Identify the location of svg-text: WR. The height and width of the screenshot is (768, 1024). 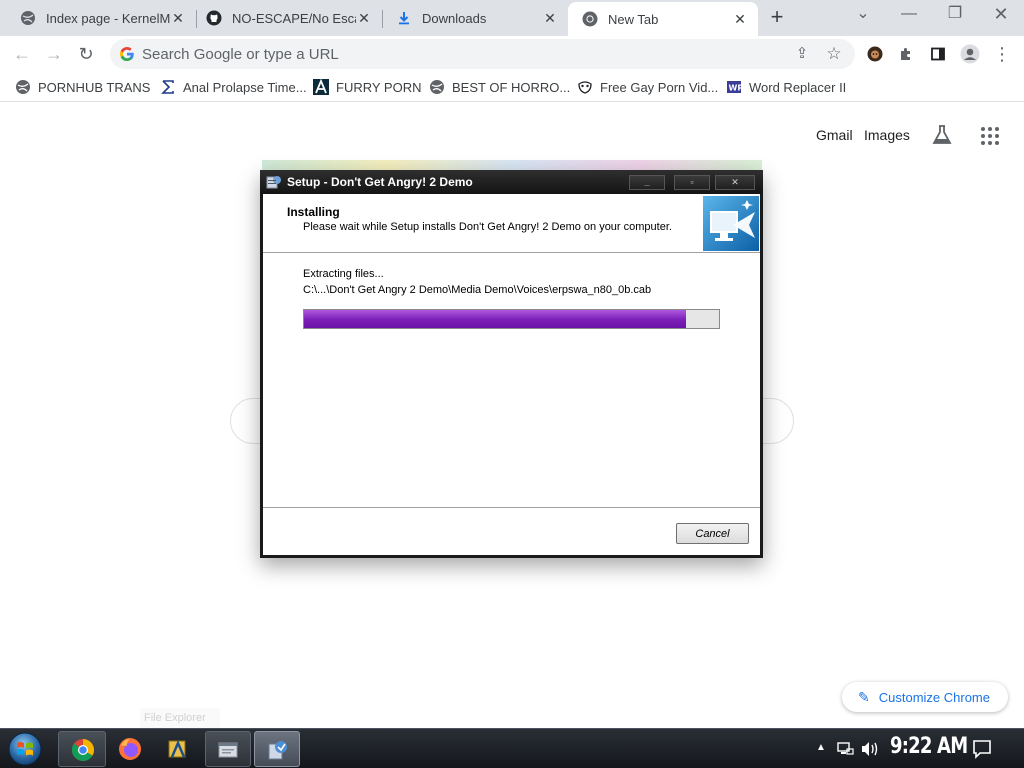
(736, 88).